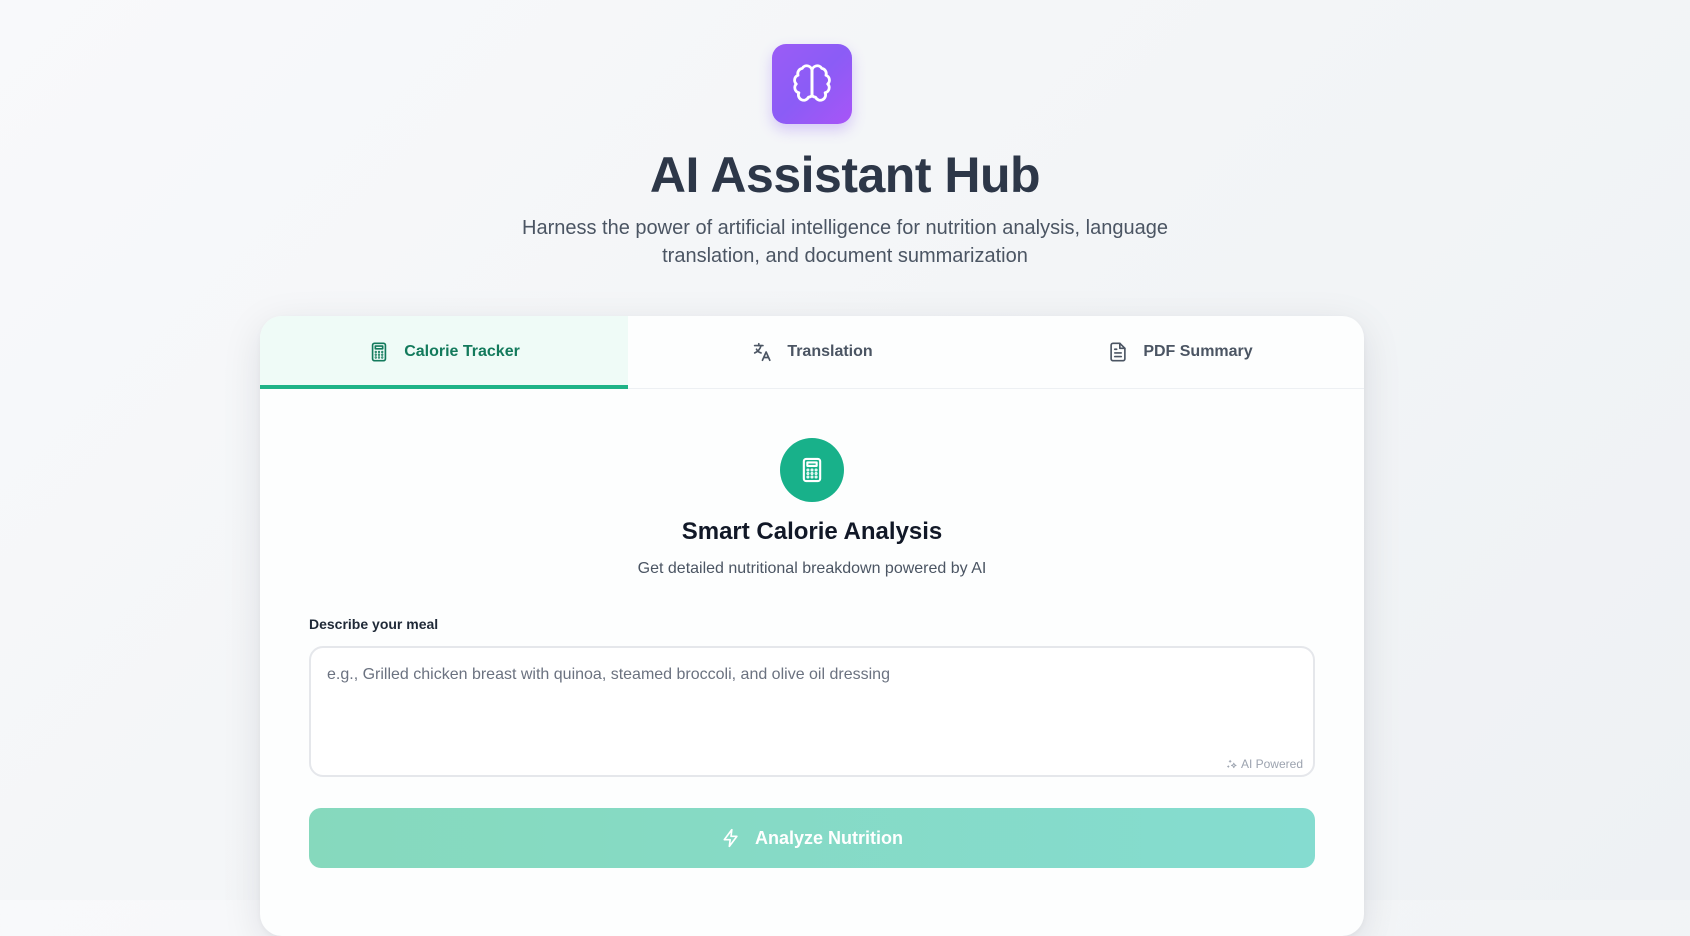 Image resolution: width=1690 pixels, height=936 pixels. I want to click on meal-input-container: AI Powered, so click(812, 711).